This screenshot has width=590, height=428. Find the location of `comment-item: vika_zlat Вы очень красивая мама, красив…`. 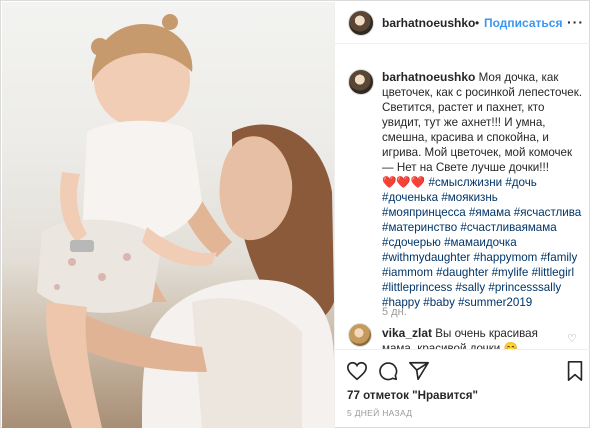

comment-item: vika_zlat Вы очень красивая мама, красив… is located at coordinates (469, 337).